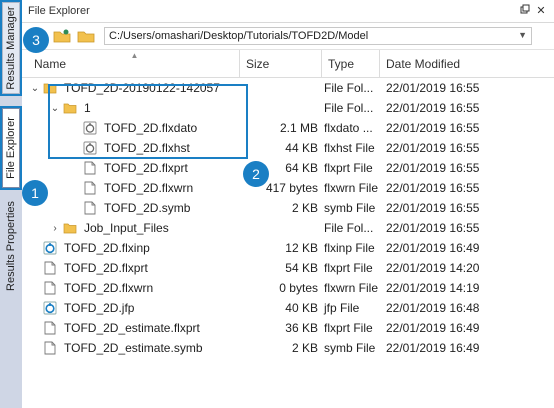  Describe the element at coordinates (147, 148) in the screenshot. I see `row-name: TOFD_2D.flxhst` at that location.